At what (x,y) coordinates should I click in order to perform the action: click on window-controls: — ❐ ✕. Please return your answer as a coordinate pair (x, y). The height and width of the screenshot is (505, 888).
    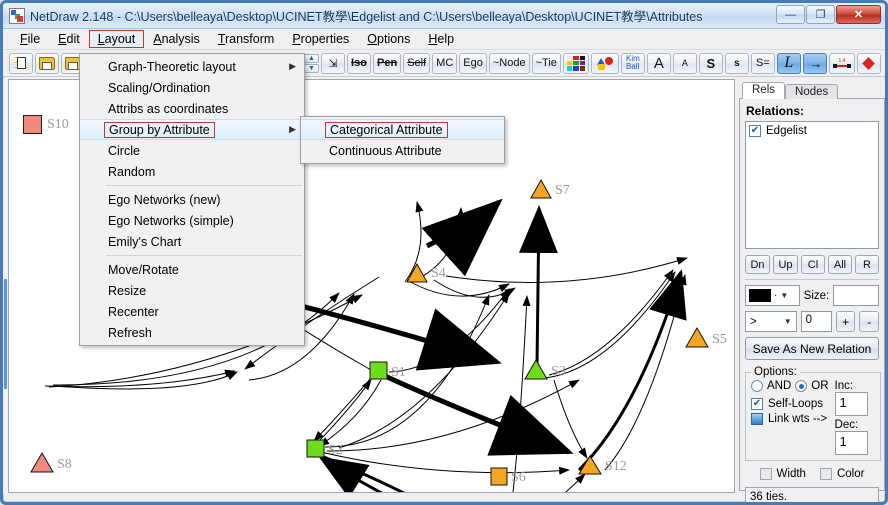
    Looking at the image, I should click on (828, 14).